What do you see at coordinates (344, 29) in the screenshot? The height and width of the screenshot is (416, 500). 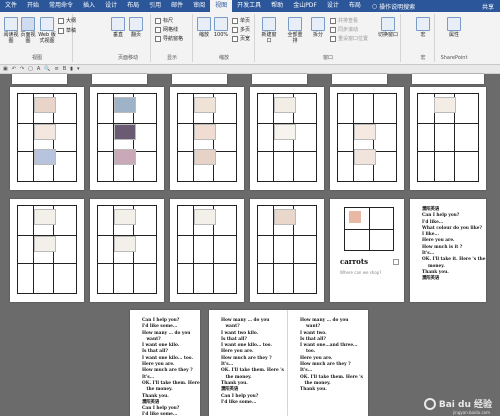 I see `sync-scroll-button: 同步滚动` at bounding box center [344, 29].